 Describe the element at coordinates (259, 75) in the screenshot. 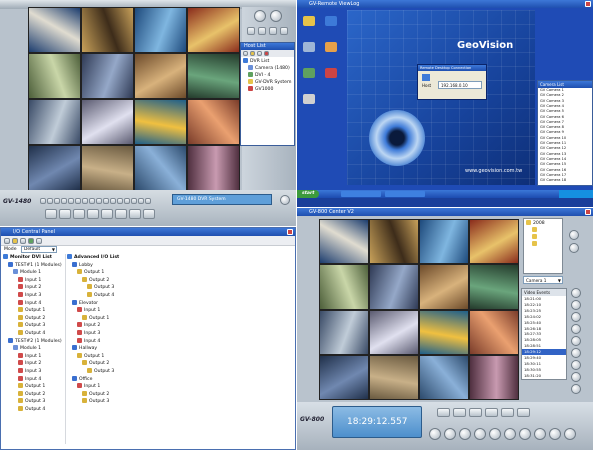

I see `host-list-item: DVI - 4` at that location.